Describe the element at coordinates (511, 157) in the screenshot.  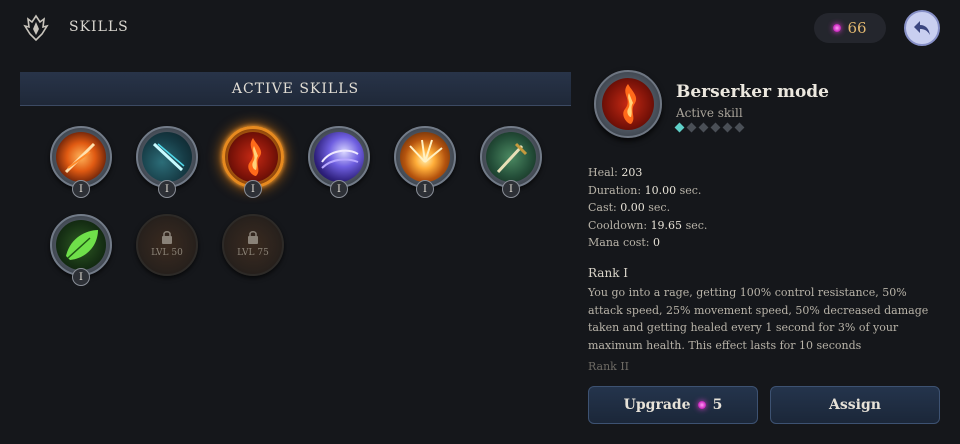
I see `sword-strike-icon` at that location.